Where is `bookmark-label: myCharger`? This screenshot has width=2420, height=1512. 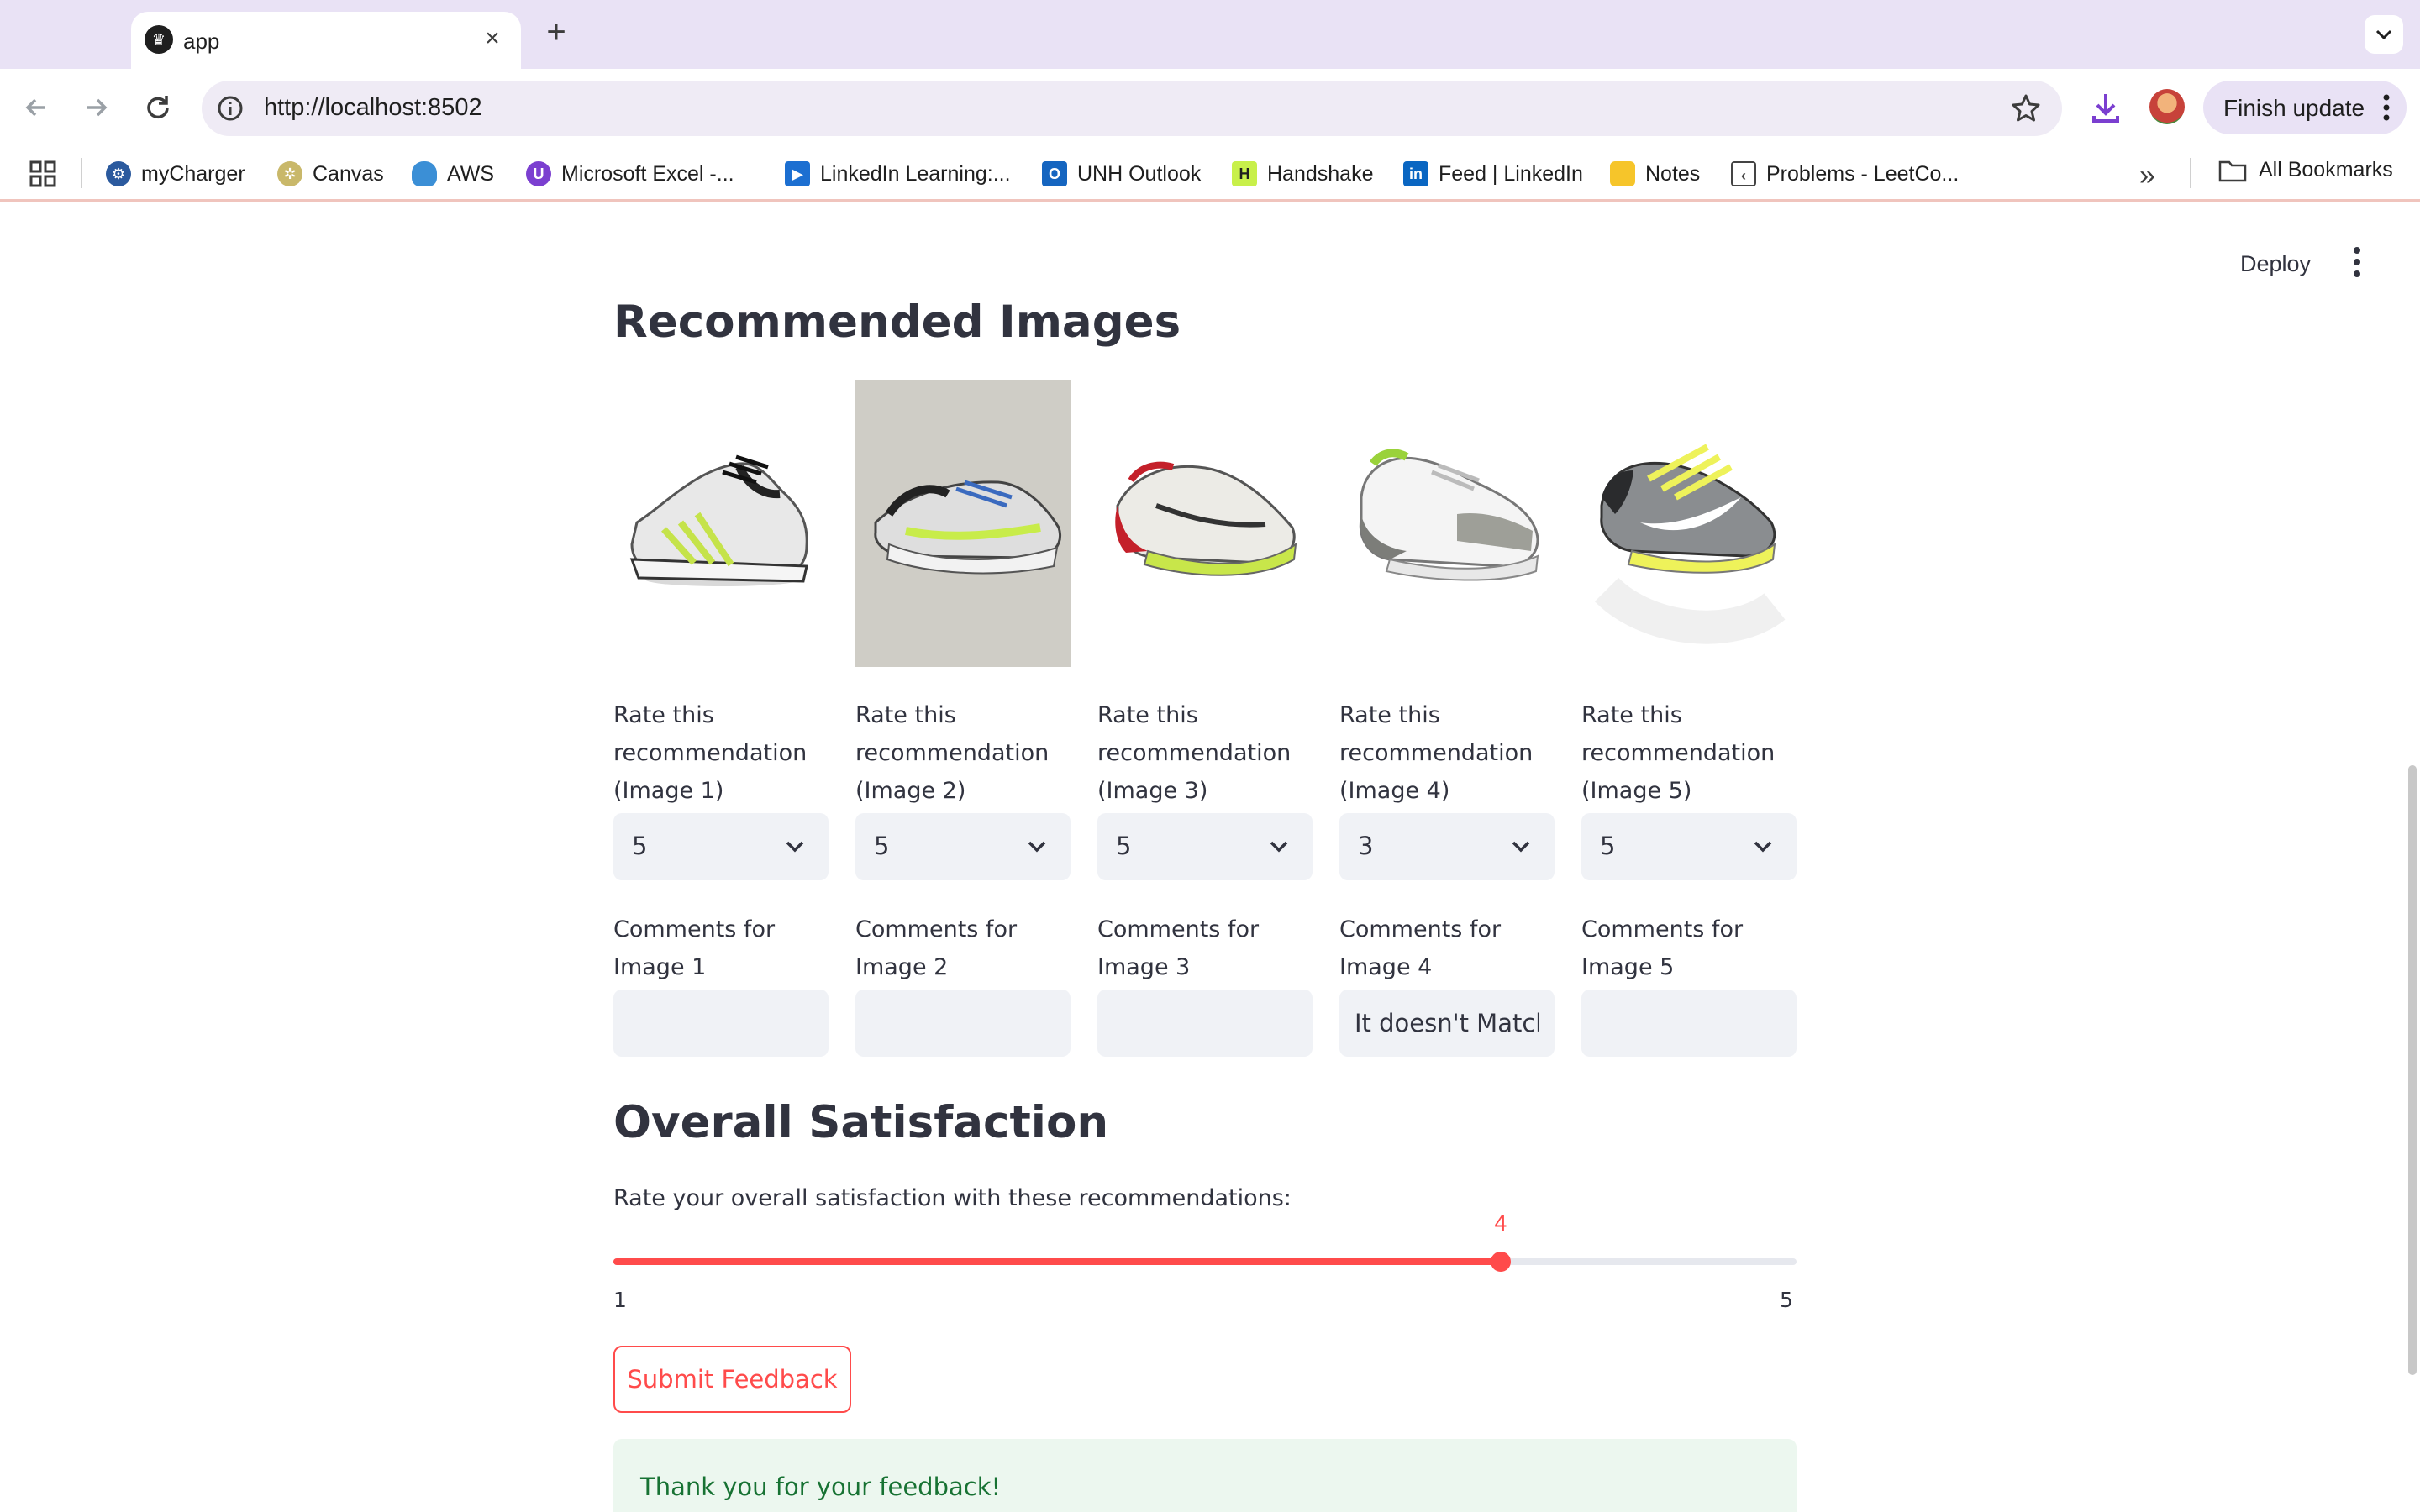 bookmark-label: myCharger is located at coordinates (193, 173).